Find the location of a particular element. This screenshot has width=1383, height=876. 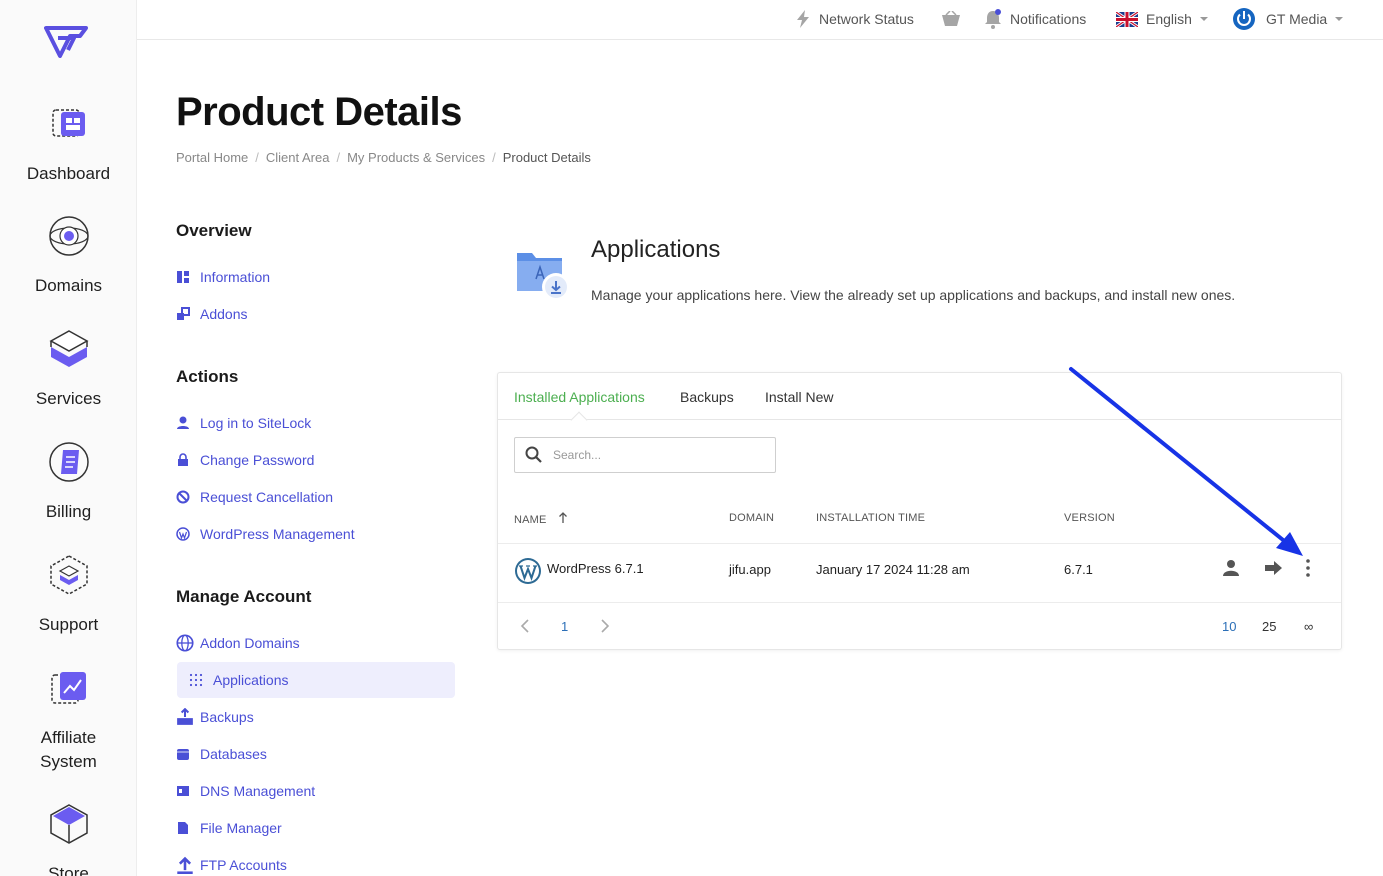

layers-icon is located at coordinates (68, 348).